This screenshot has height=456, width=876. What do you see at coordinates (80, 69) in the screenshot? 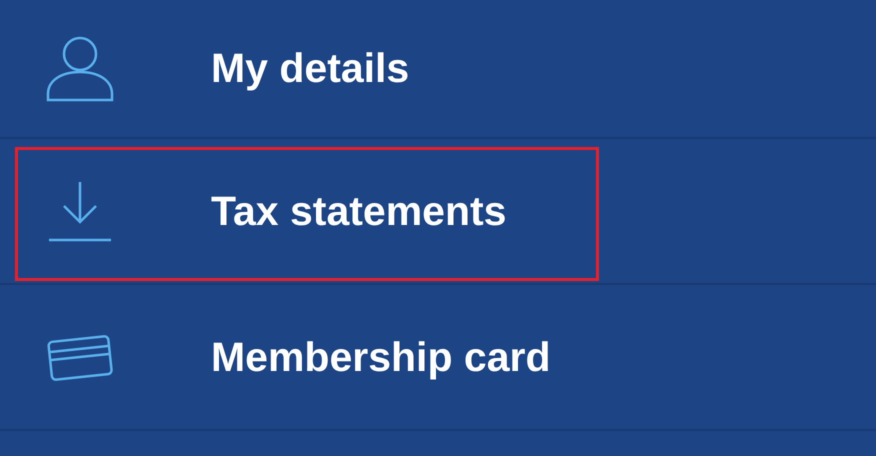
I see `person-icon` at bounding box center [80, 69].